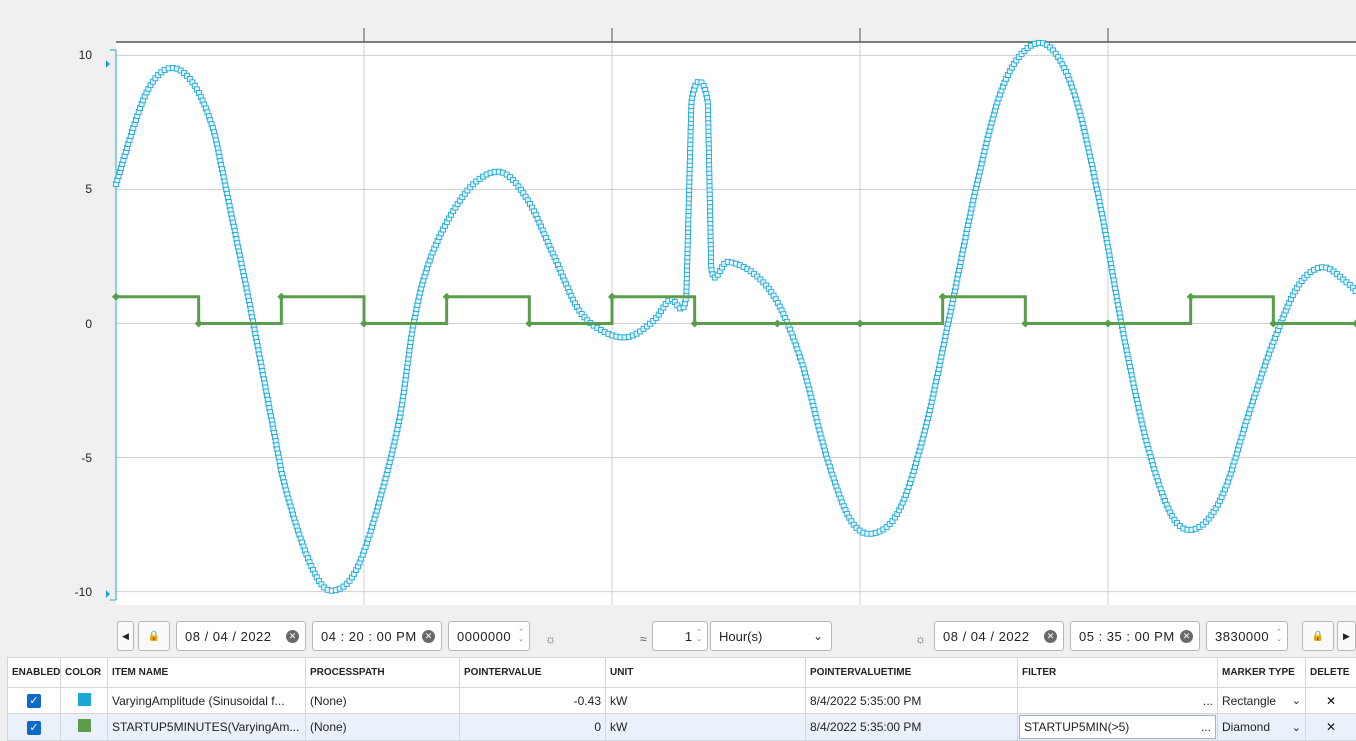 Image resolution: width=1356 pixels, height=741 pixels. I want to click on column-header: COLOR, so click(84, 672).